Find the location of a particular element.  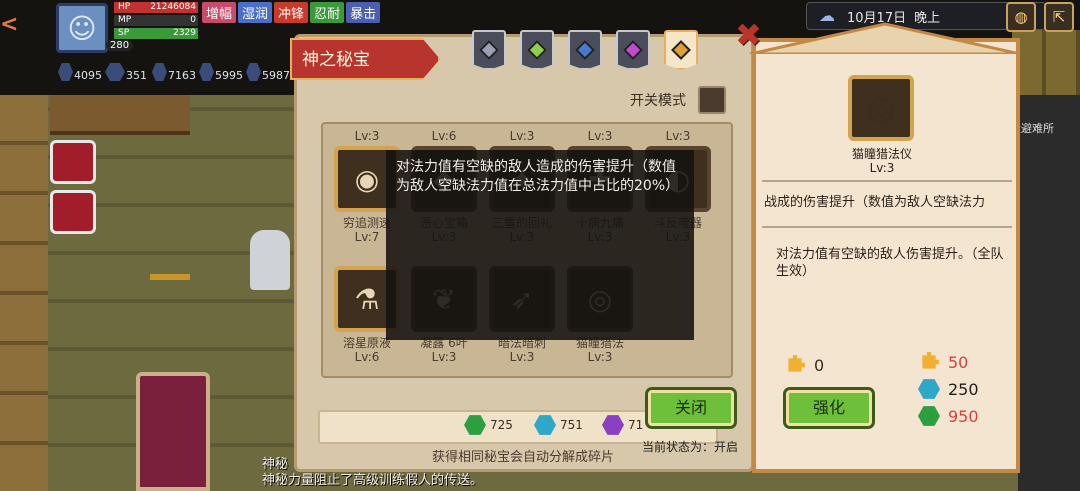

toggle-status: 当前状态为：开启 is located at coordinates (690, 447).